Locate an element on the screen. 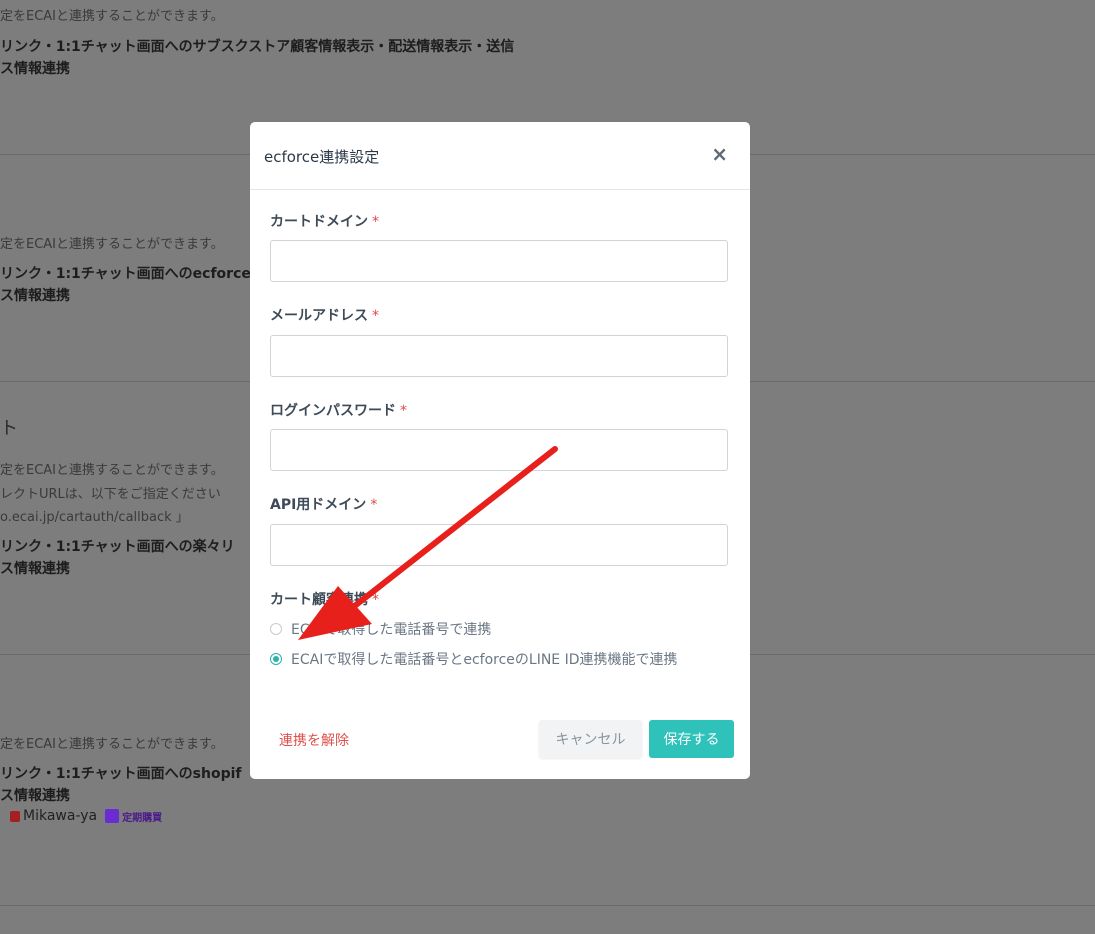 The width and height of the screenshot is (1095, 934). section-feature-text: リンク・1:1チャット画面へのサブスクストア顧客情報表示・配送情報表示・送信 is located at coordinates (257, 47).